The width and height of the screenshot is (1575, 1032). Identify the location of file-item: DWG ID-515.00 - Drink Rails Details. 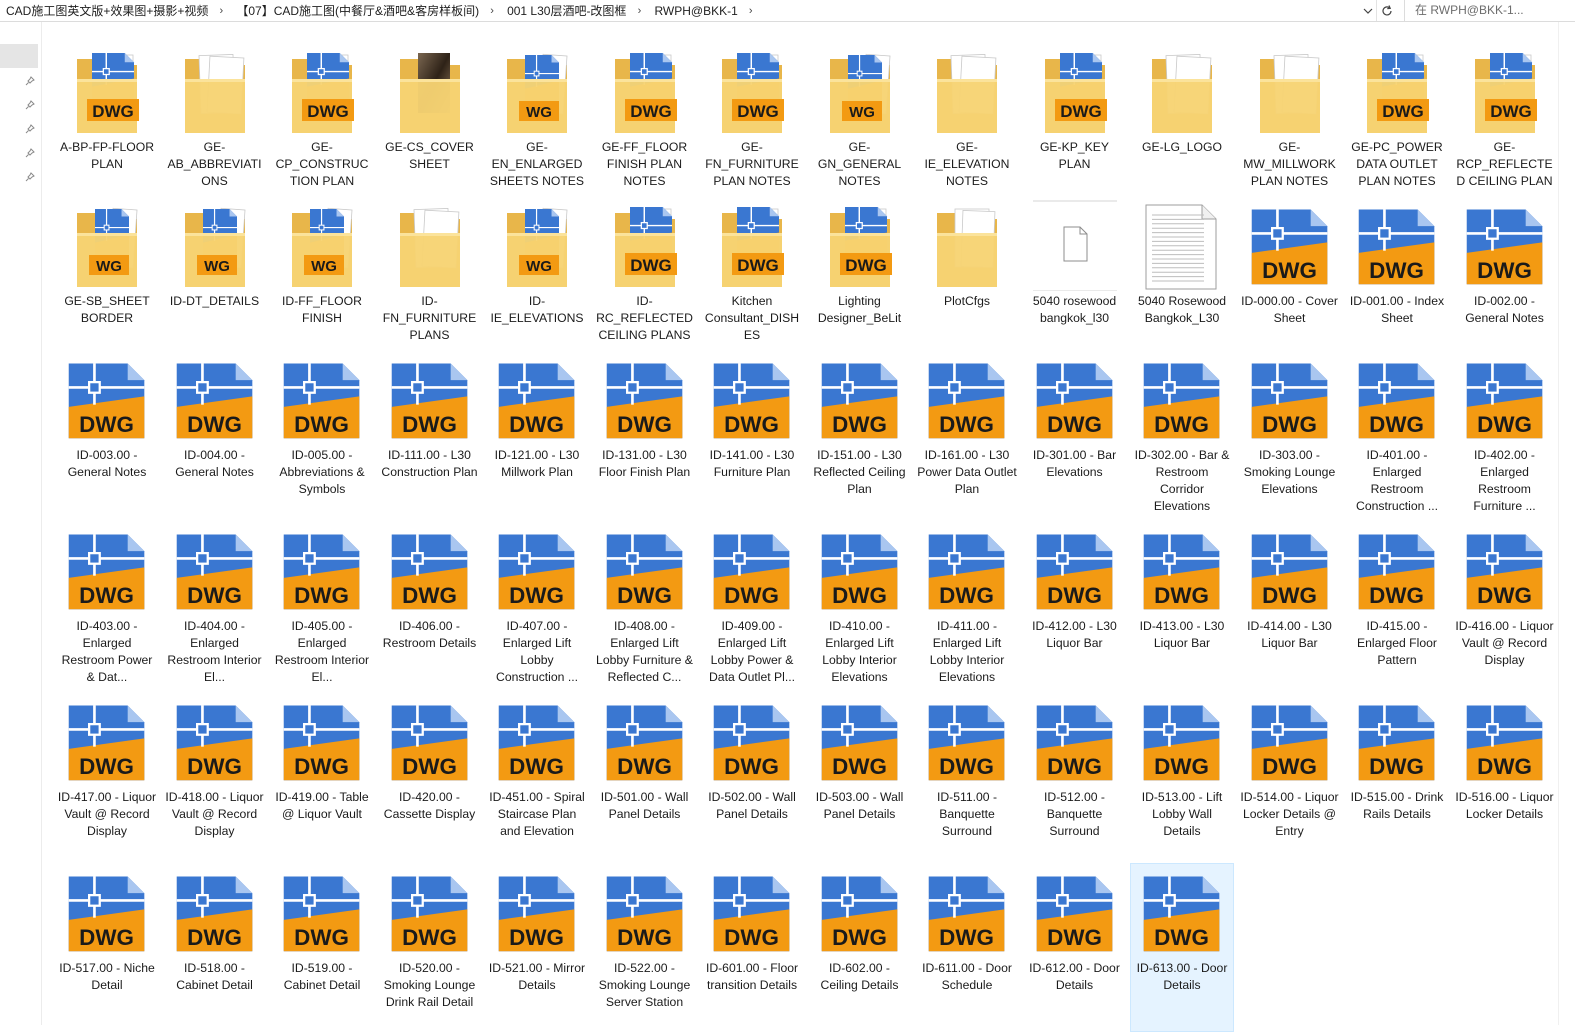
(1397, 776).